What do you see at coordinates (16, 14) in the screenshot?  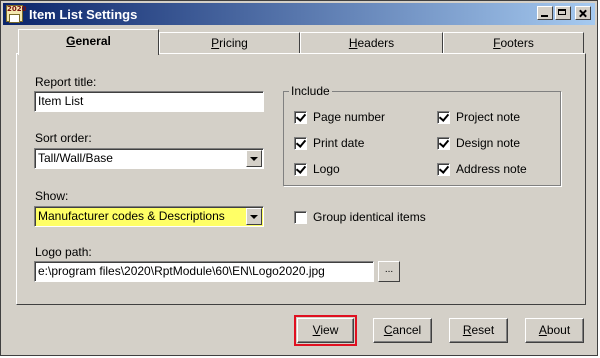 I see `app-icon: 2020` at bounding box center [16, 14].